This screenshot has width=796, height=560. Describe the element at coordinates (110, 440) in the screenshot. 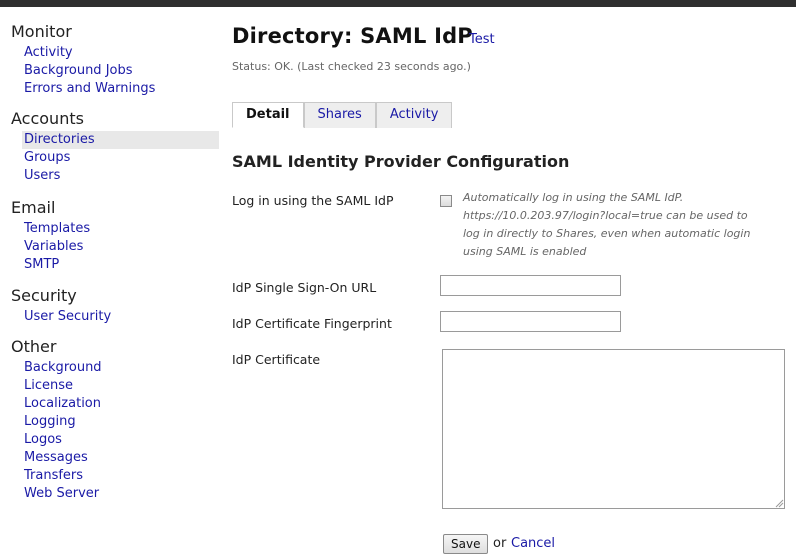

I see `sidebar-item-logos: Logos` at that location.